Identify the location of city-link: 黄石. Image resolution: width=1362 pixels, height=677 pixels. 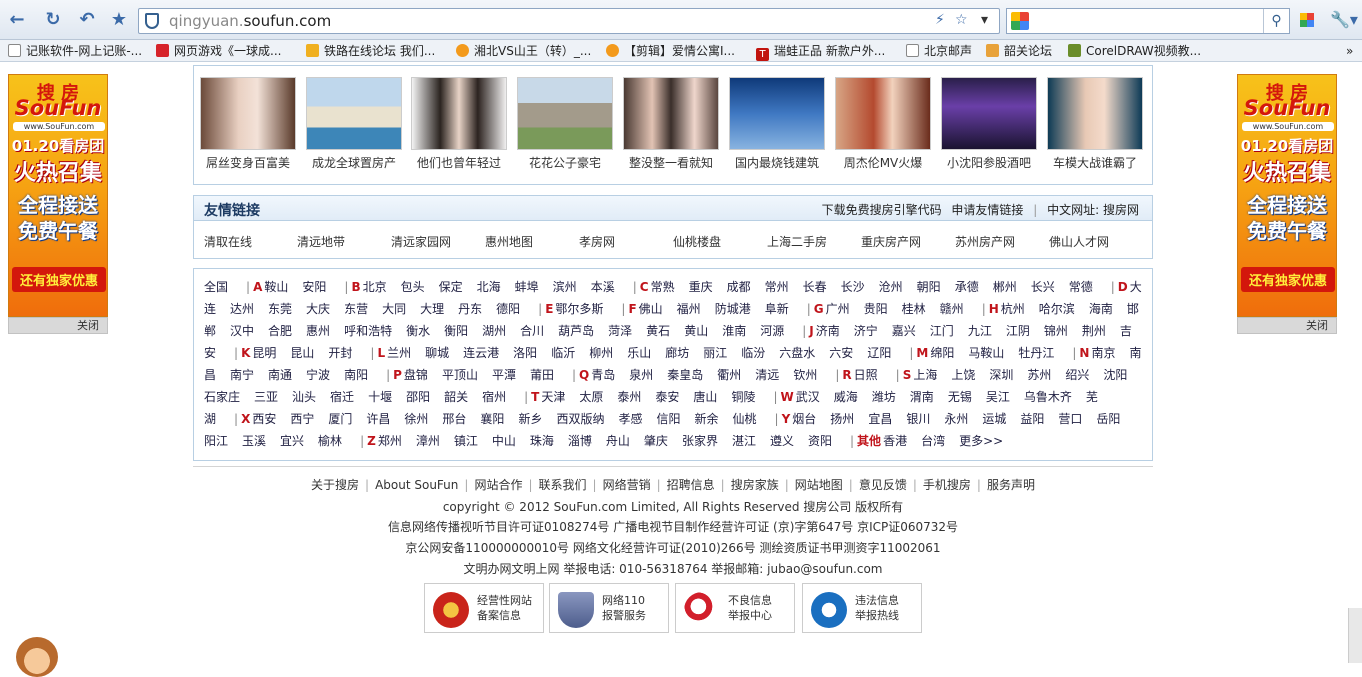
(658, 331).